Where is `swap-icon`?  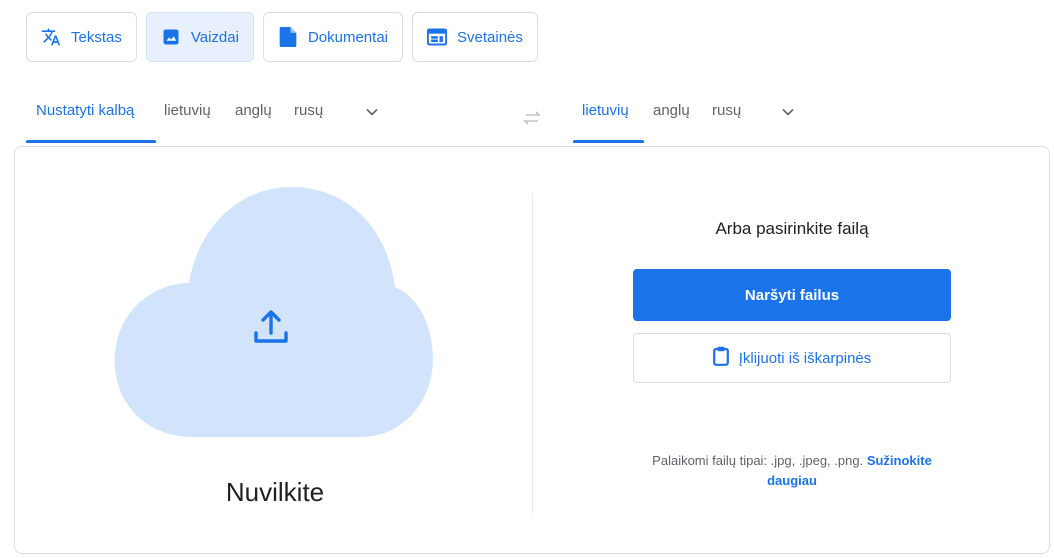
swap-icon is located at coordinates (532, 118).